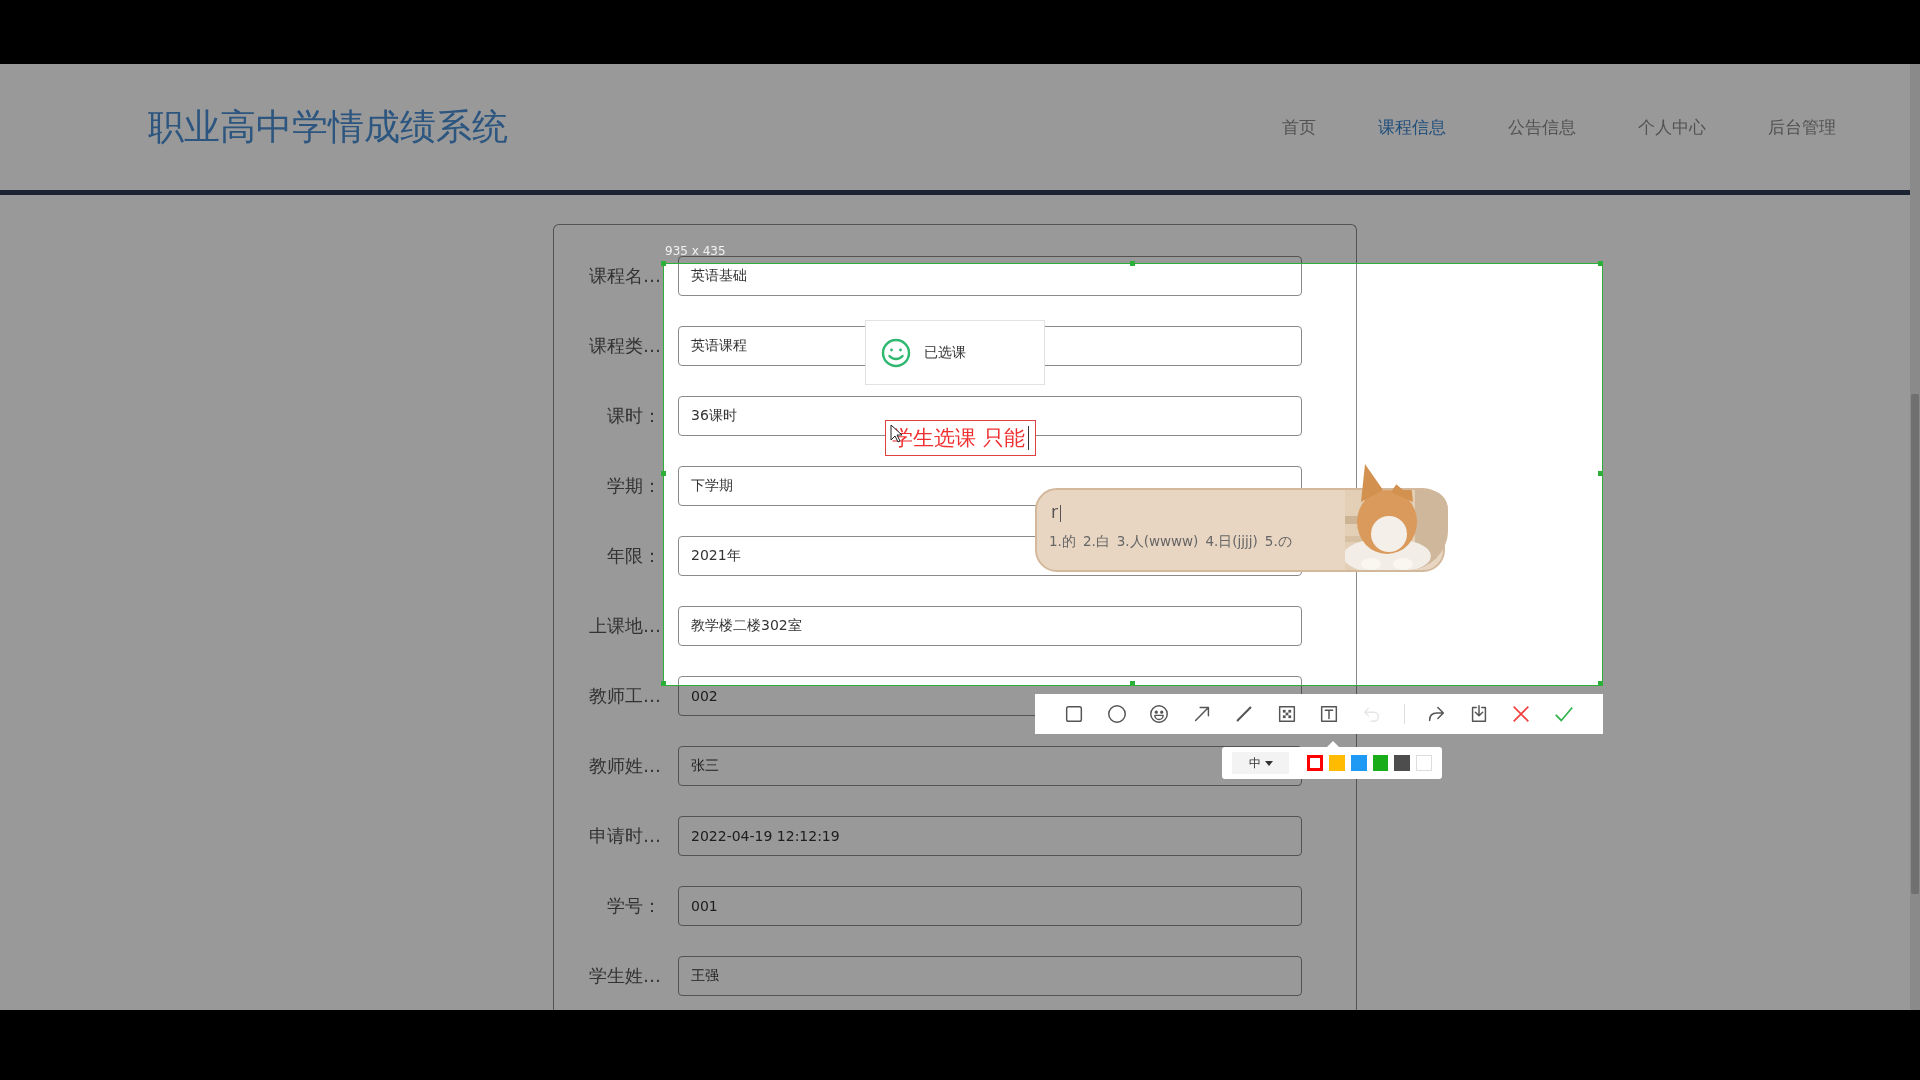  I want to click on toast-message: 已选课, so click(945, 352).